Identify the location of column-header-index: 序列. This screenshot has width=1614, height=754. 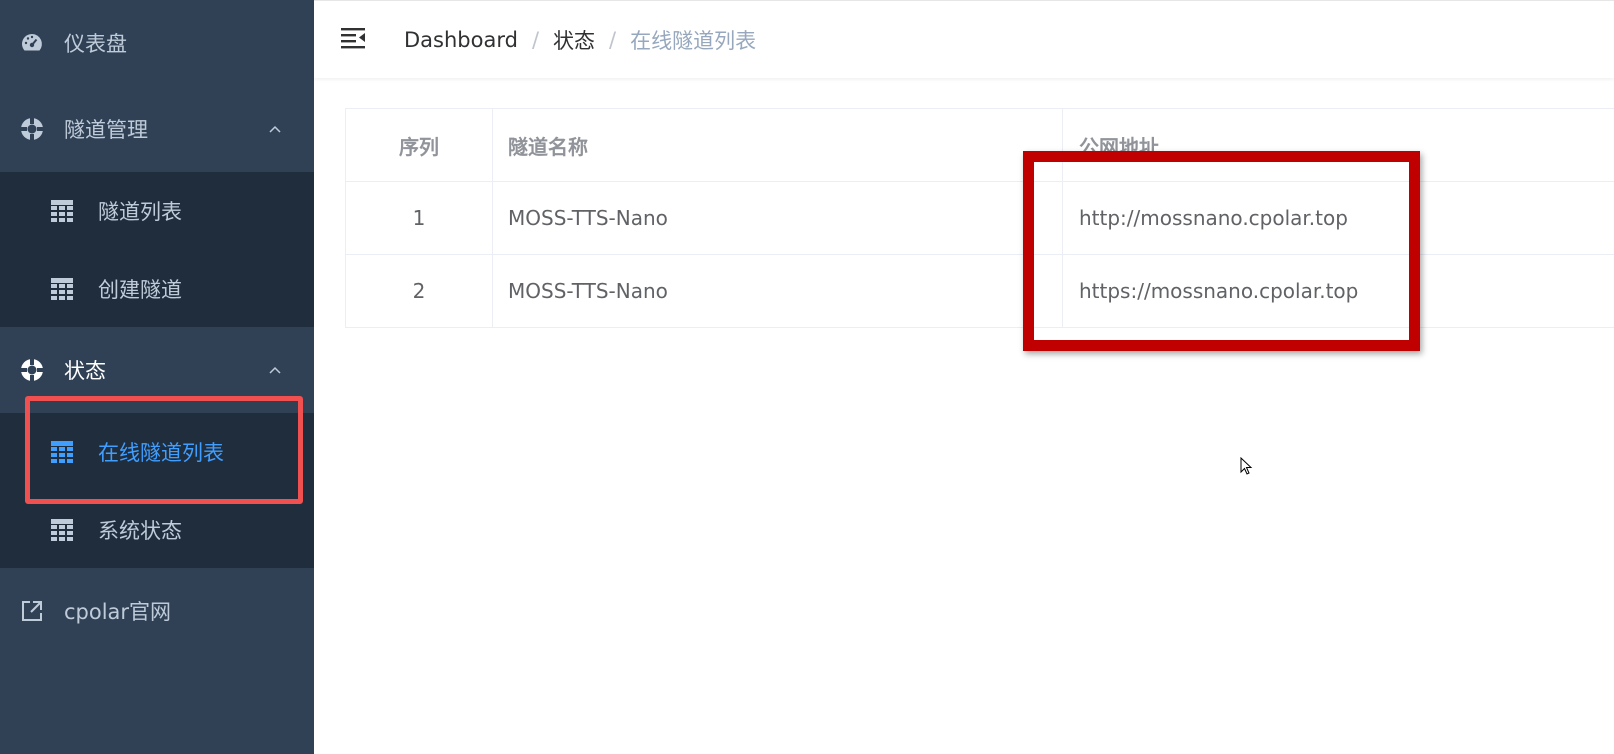
(419, 145).